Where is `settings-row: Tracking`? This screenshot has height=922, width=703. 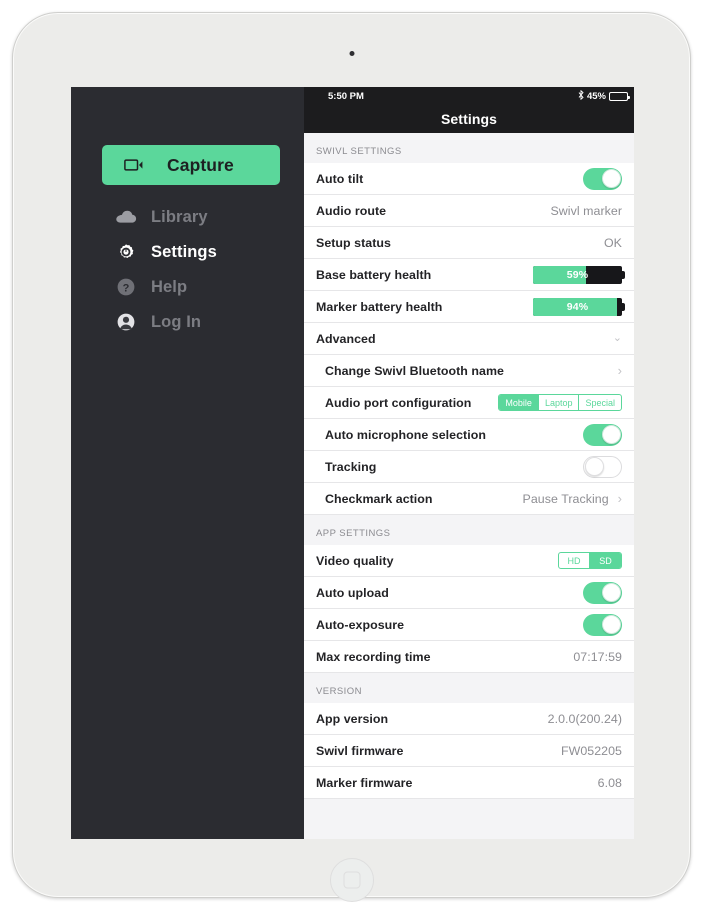
settings-row: Tracking is located at coordinates (469, 467).